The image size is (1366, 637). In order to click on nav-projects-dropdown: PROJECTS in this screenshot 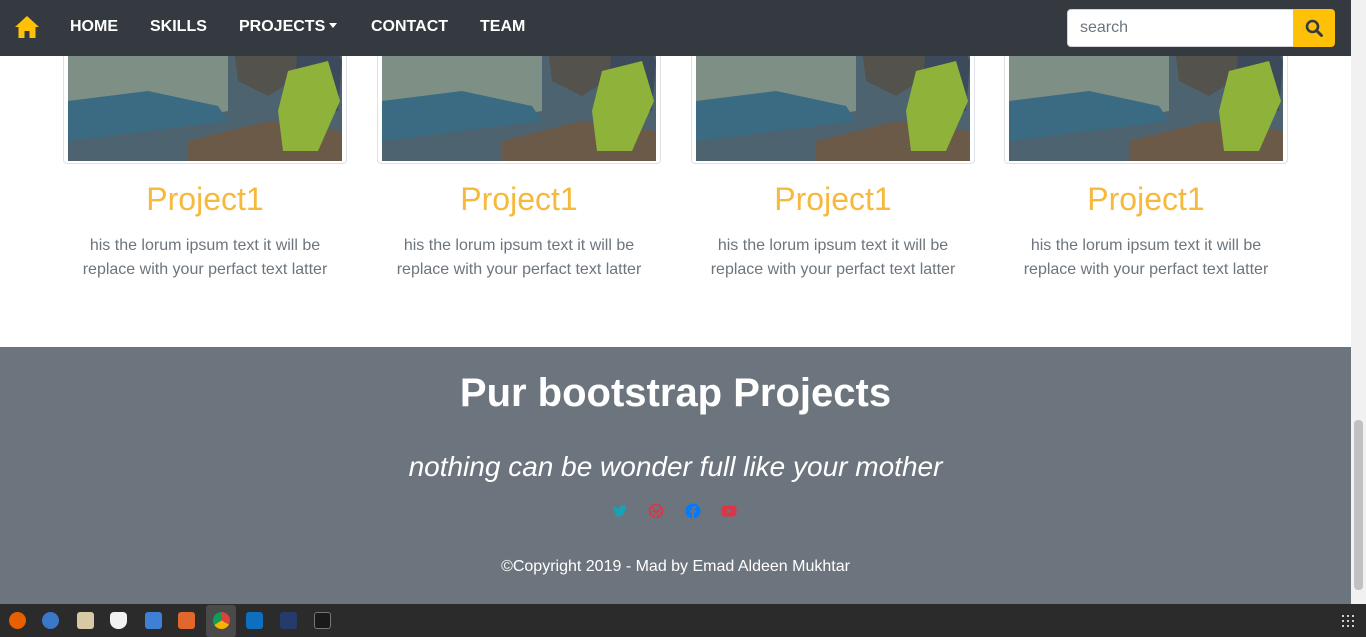, I will do `click(288, 27)`.